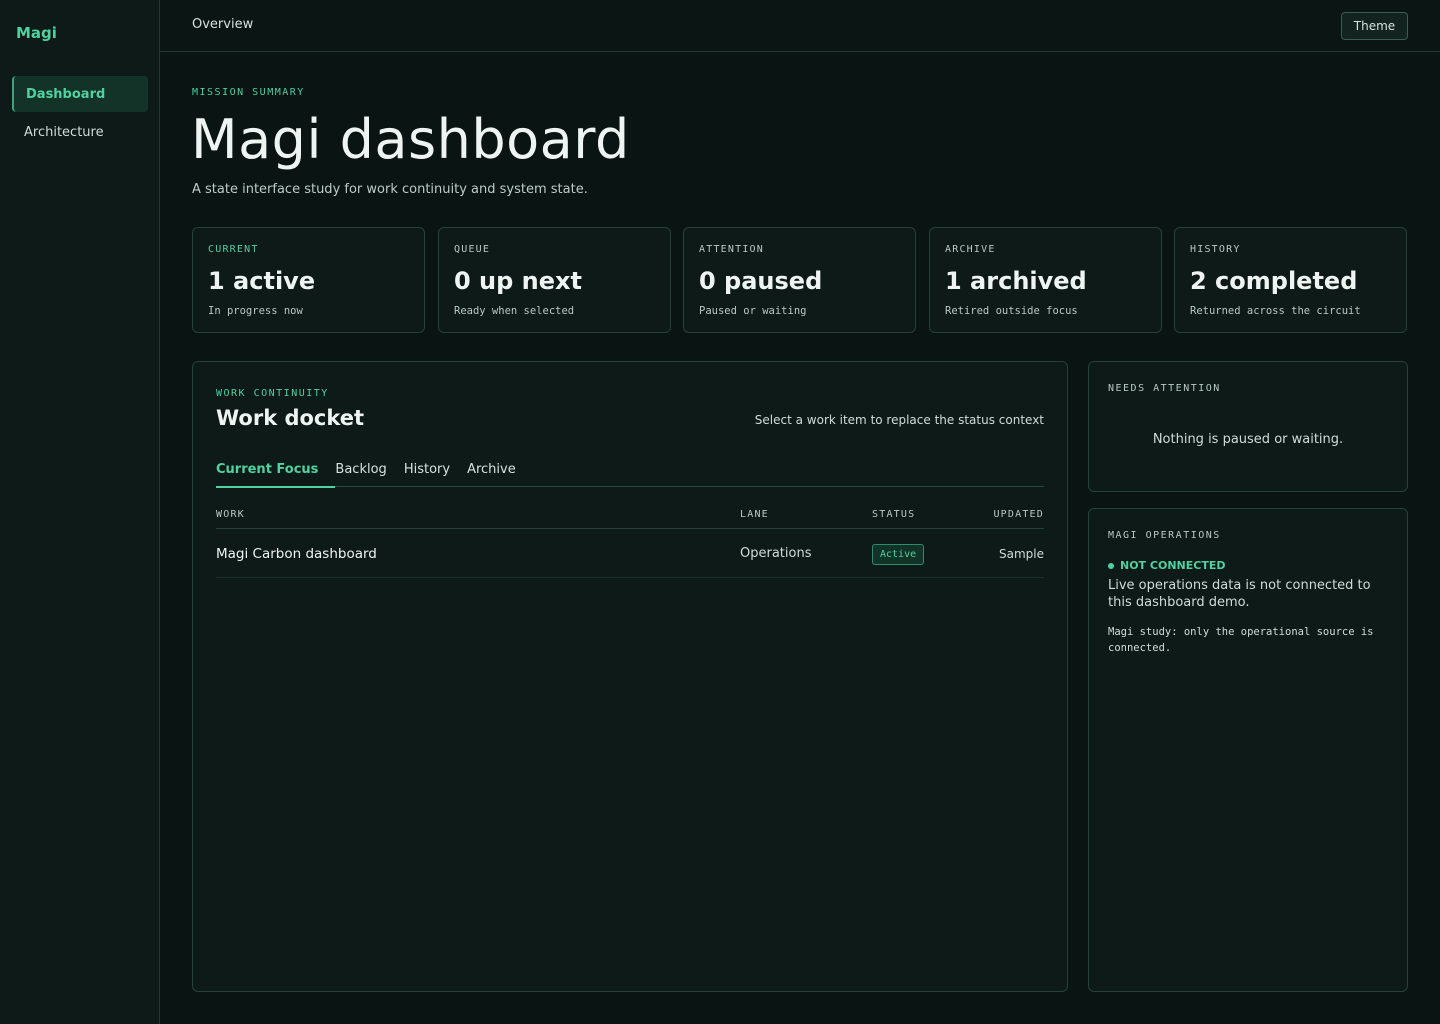 The height and width of the screenshot is (1024, 1440). I want to click on docket-title: Work docket, so click(290, 418).